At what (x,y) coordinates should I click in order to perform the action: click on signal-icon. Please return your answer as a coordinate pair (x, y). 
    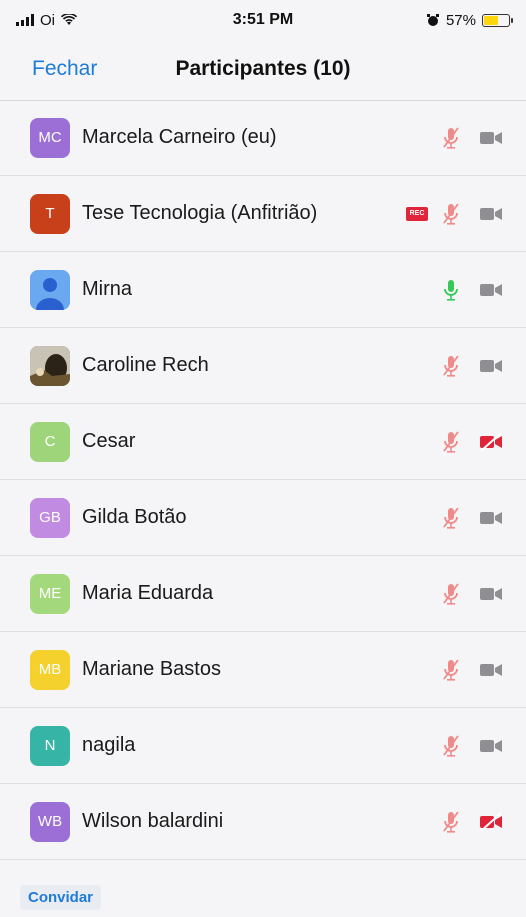
    Looking at the image, I should click on (25, 20).